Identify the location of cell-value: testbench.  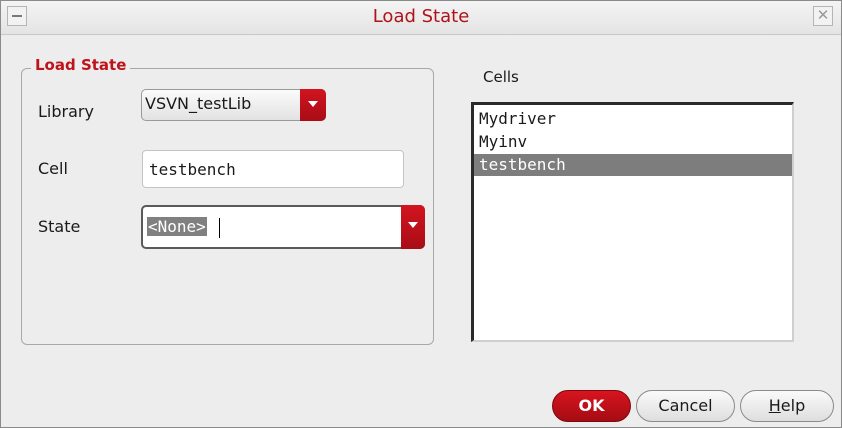
(192, 169).